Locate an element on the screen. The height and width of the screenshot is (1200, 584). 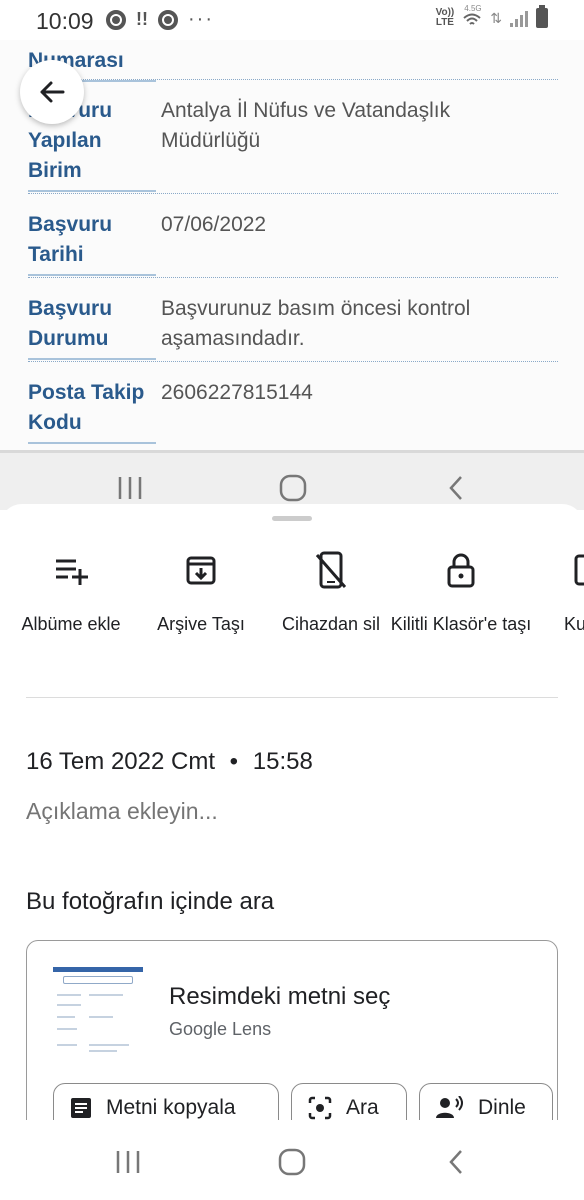
sheet-drag-handle is located at coordinates (292, 518).